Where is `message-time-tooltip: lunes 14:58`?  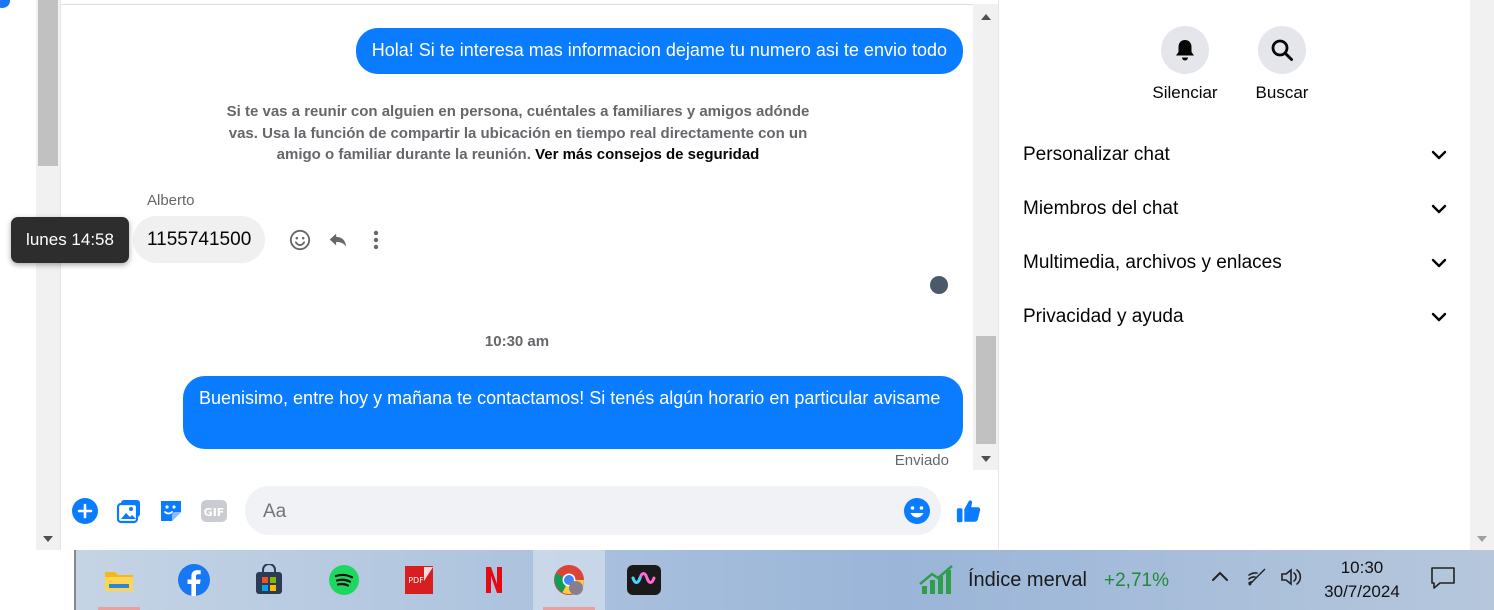 message-time-tooltip: lunes 14:58 is located at coordinates (70, 240).